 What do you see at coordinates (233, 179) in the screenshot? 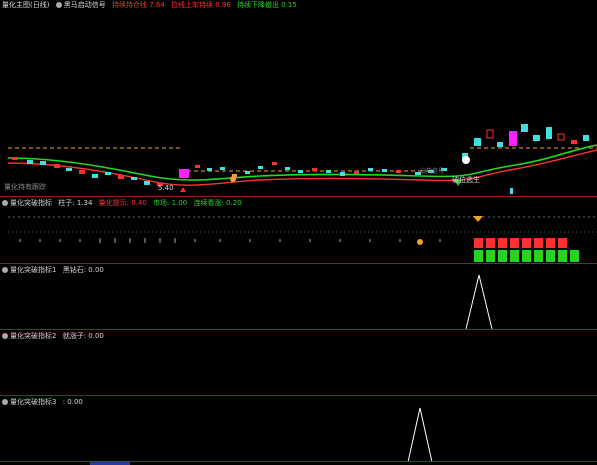
I see `smiley-icon` at bounding box center [233, 179].